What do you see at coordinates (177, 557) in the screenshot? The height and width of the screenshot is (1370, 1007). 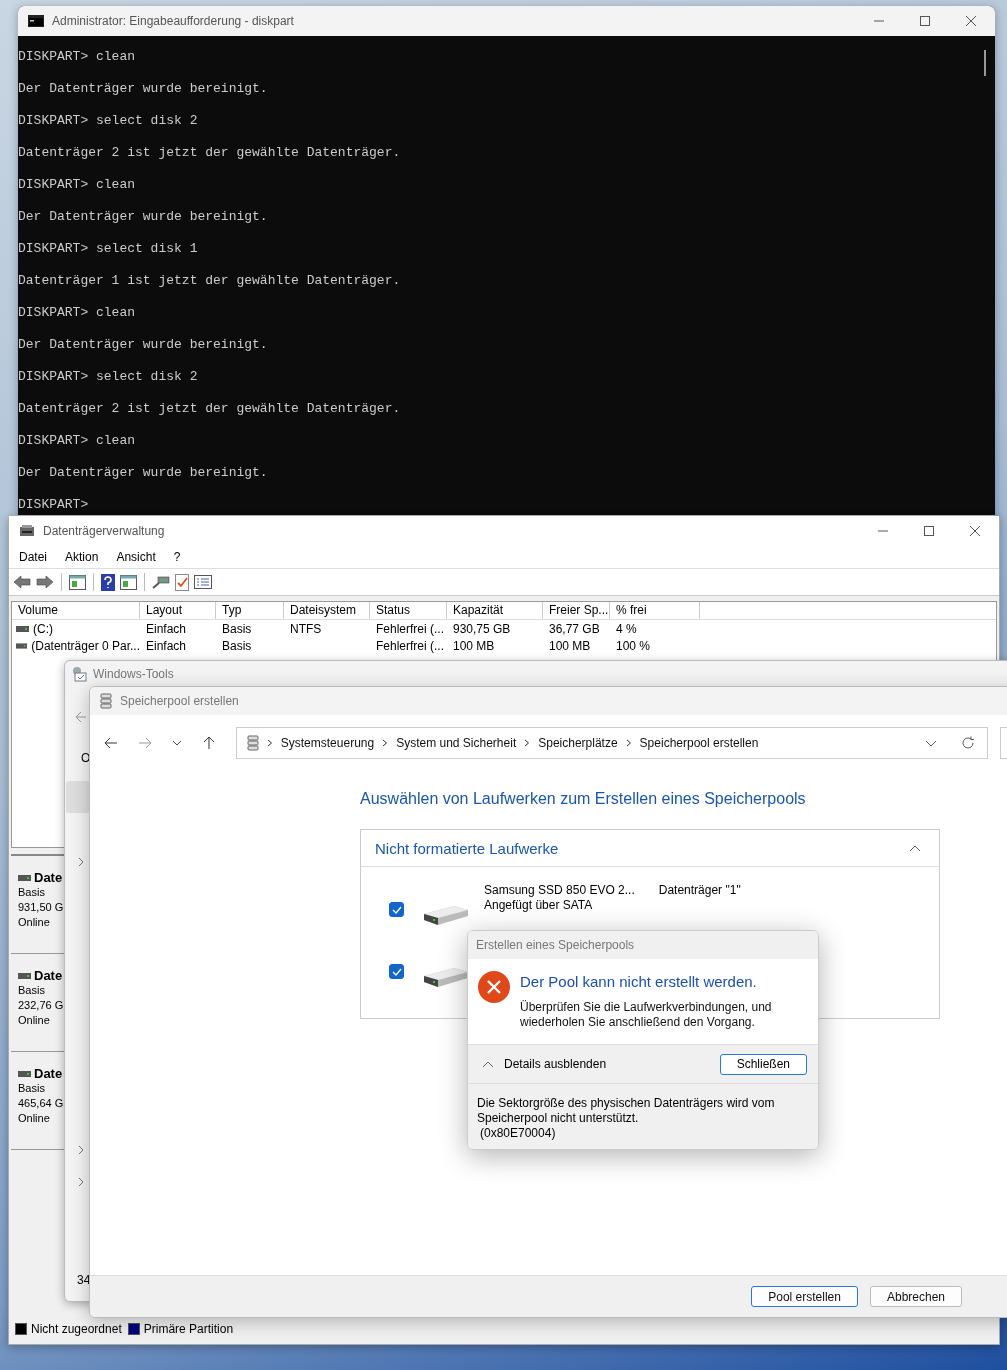 I see `menu-item: ?` at bounding box center [177, 557].